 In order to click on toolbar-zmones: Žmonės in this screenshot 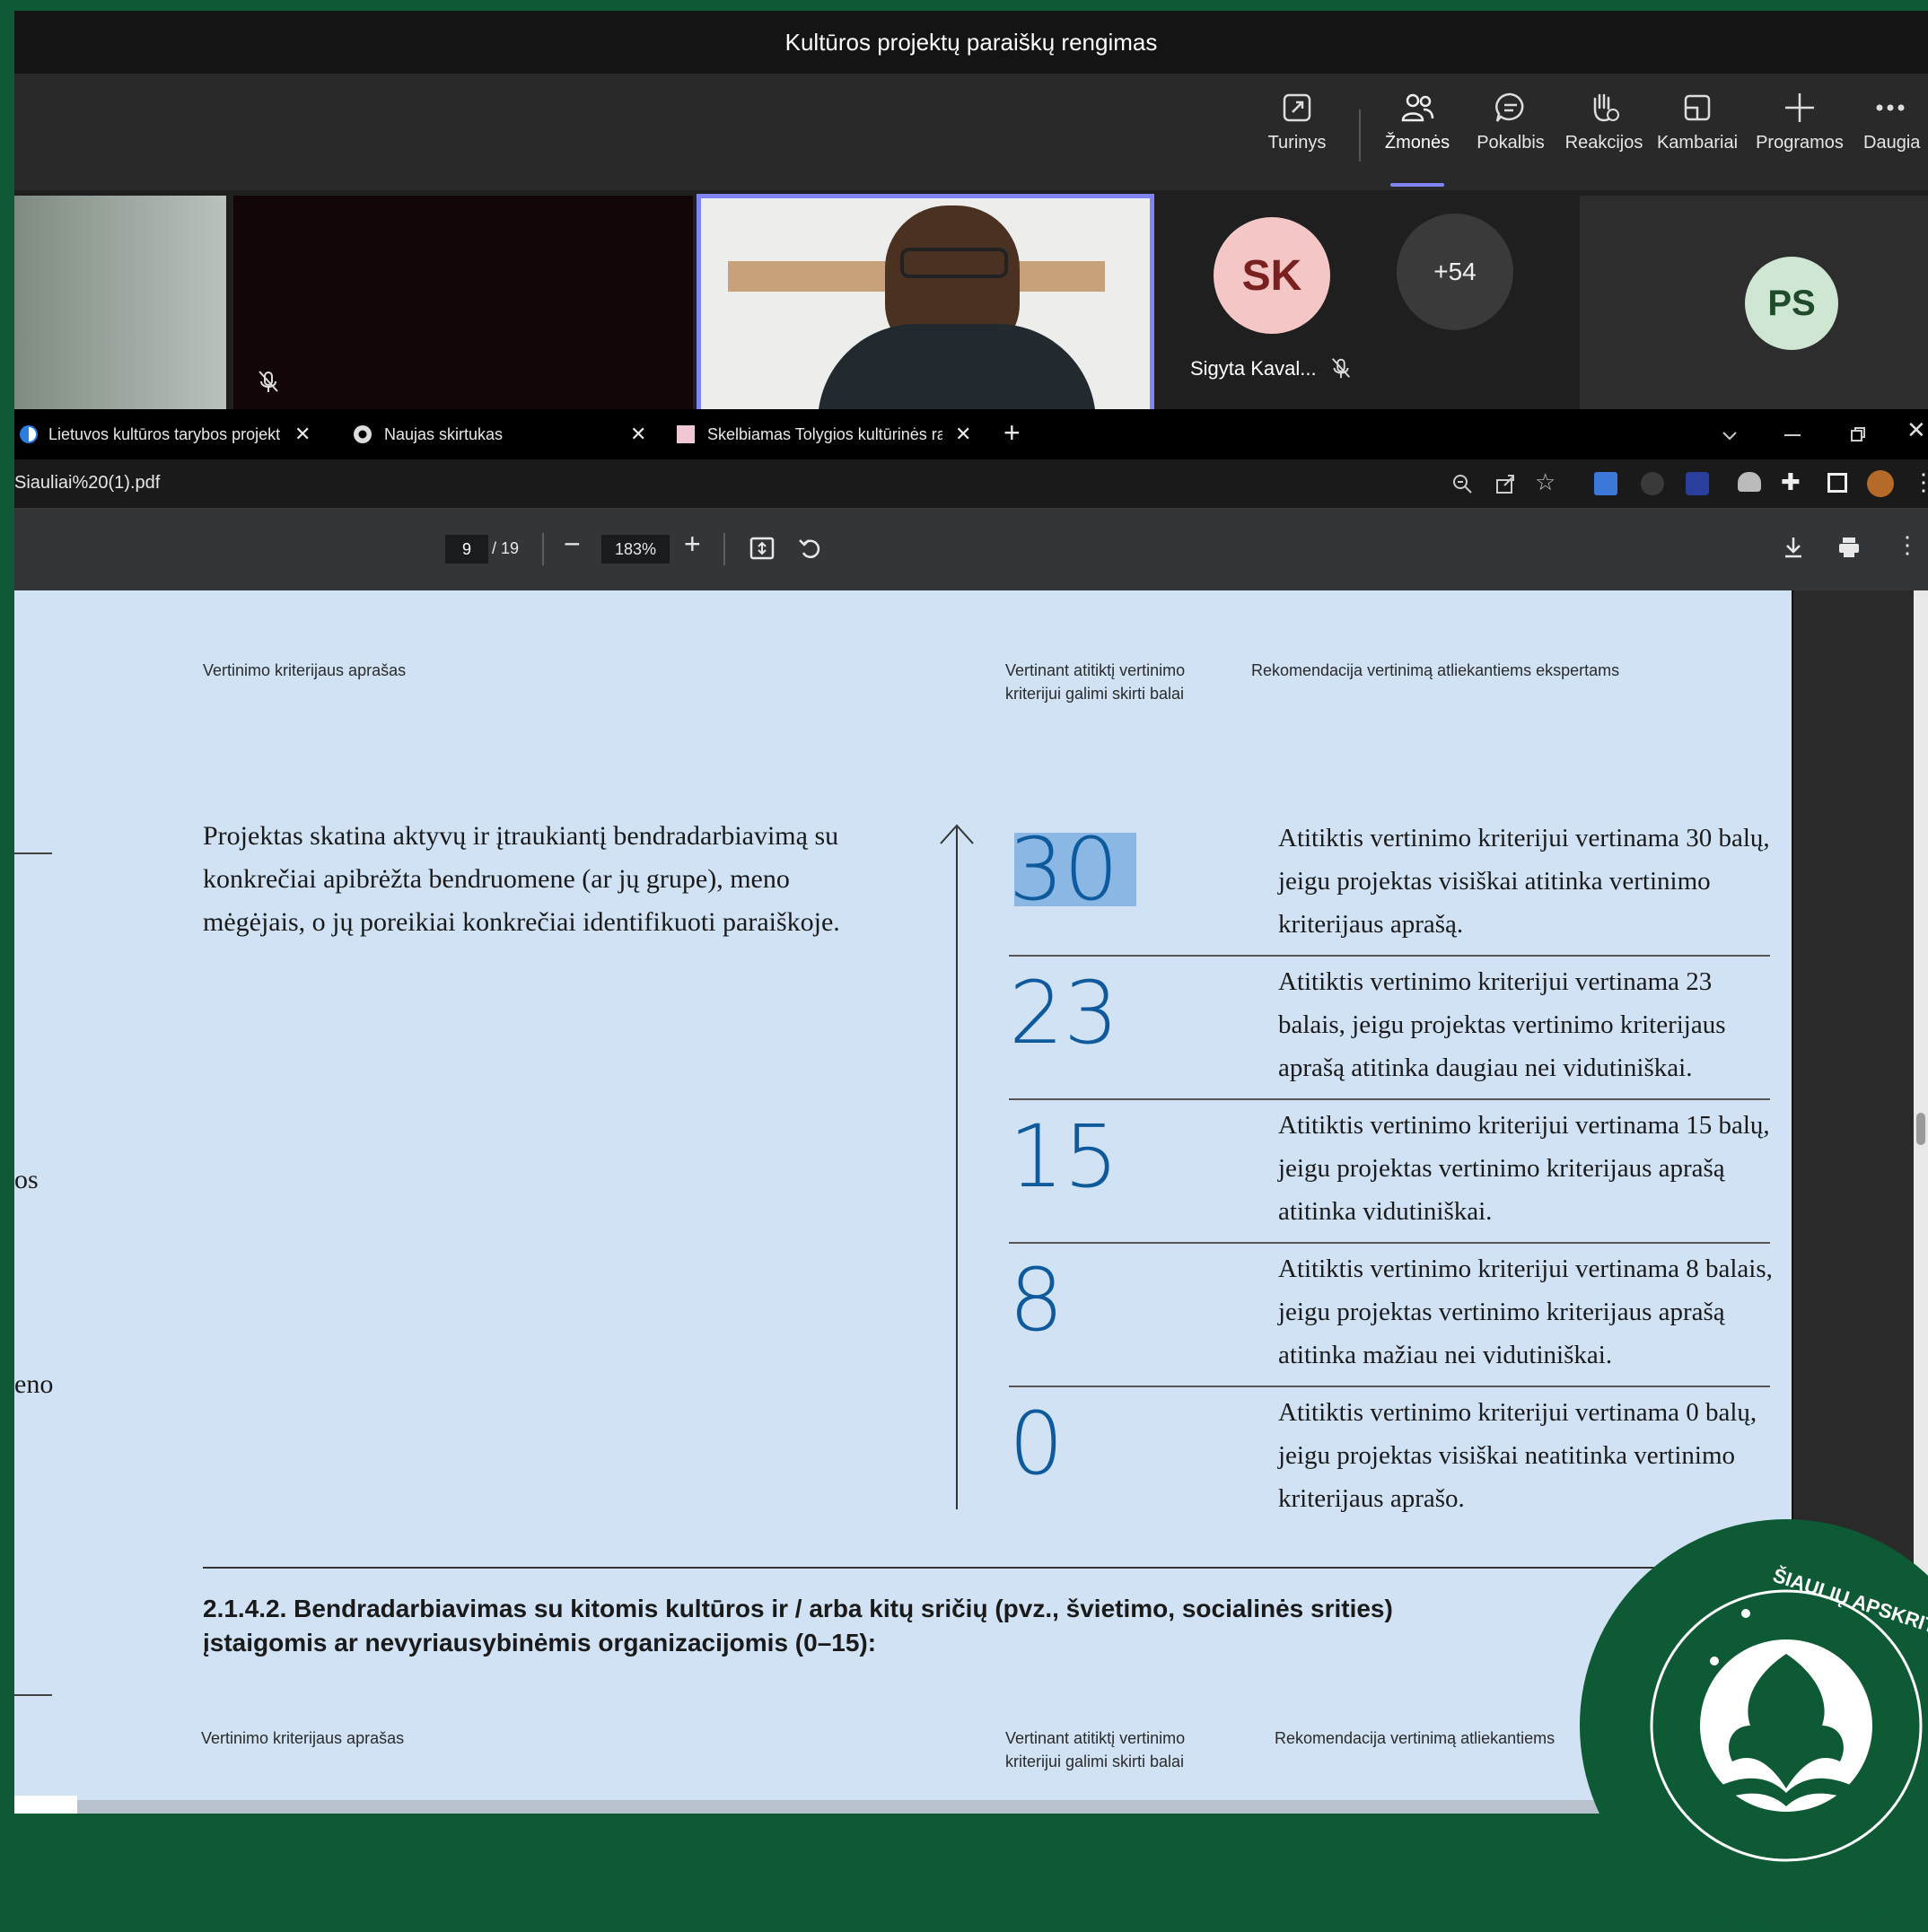, I will do `click(1417, 139)`.